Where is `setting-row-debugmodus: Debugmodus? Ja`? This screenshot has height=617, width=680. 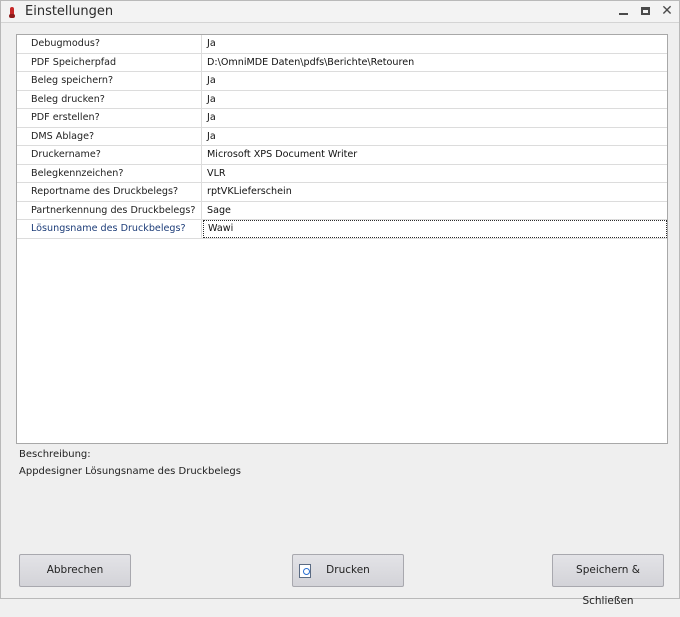 setting-row-debugmodus: Debugmodus? Ja is located at coordinates (342, 44).